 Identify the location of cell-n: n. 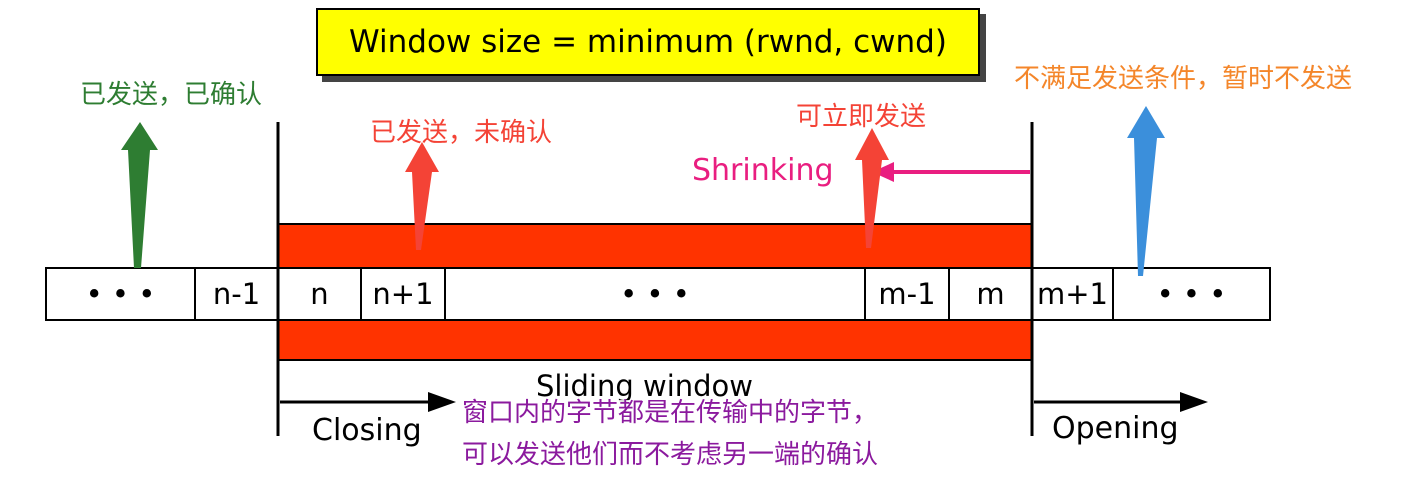
(319, 294).